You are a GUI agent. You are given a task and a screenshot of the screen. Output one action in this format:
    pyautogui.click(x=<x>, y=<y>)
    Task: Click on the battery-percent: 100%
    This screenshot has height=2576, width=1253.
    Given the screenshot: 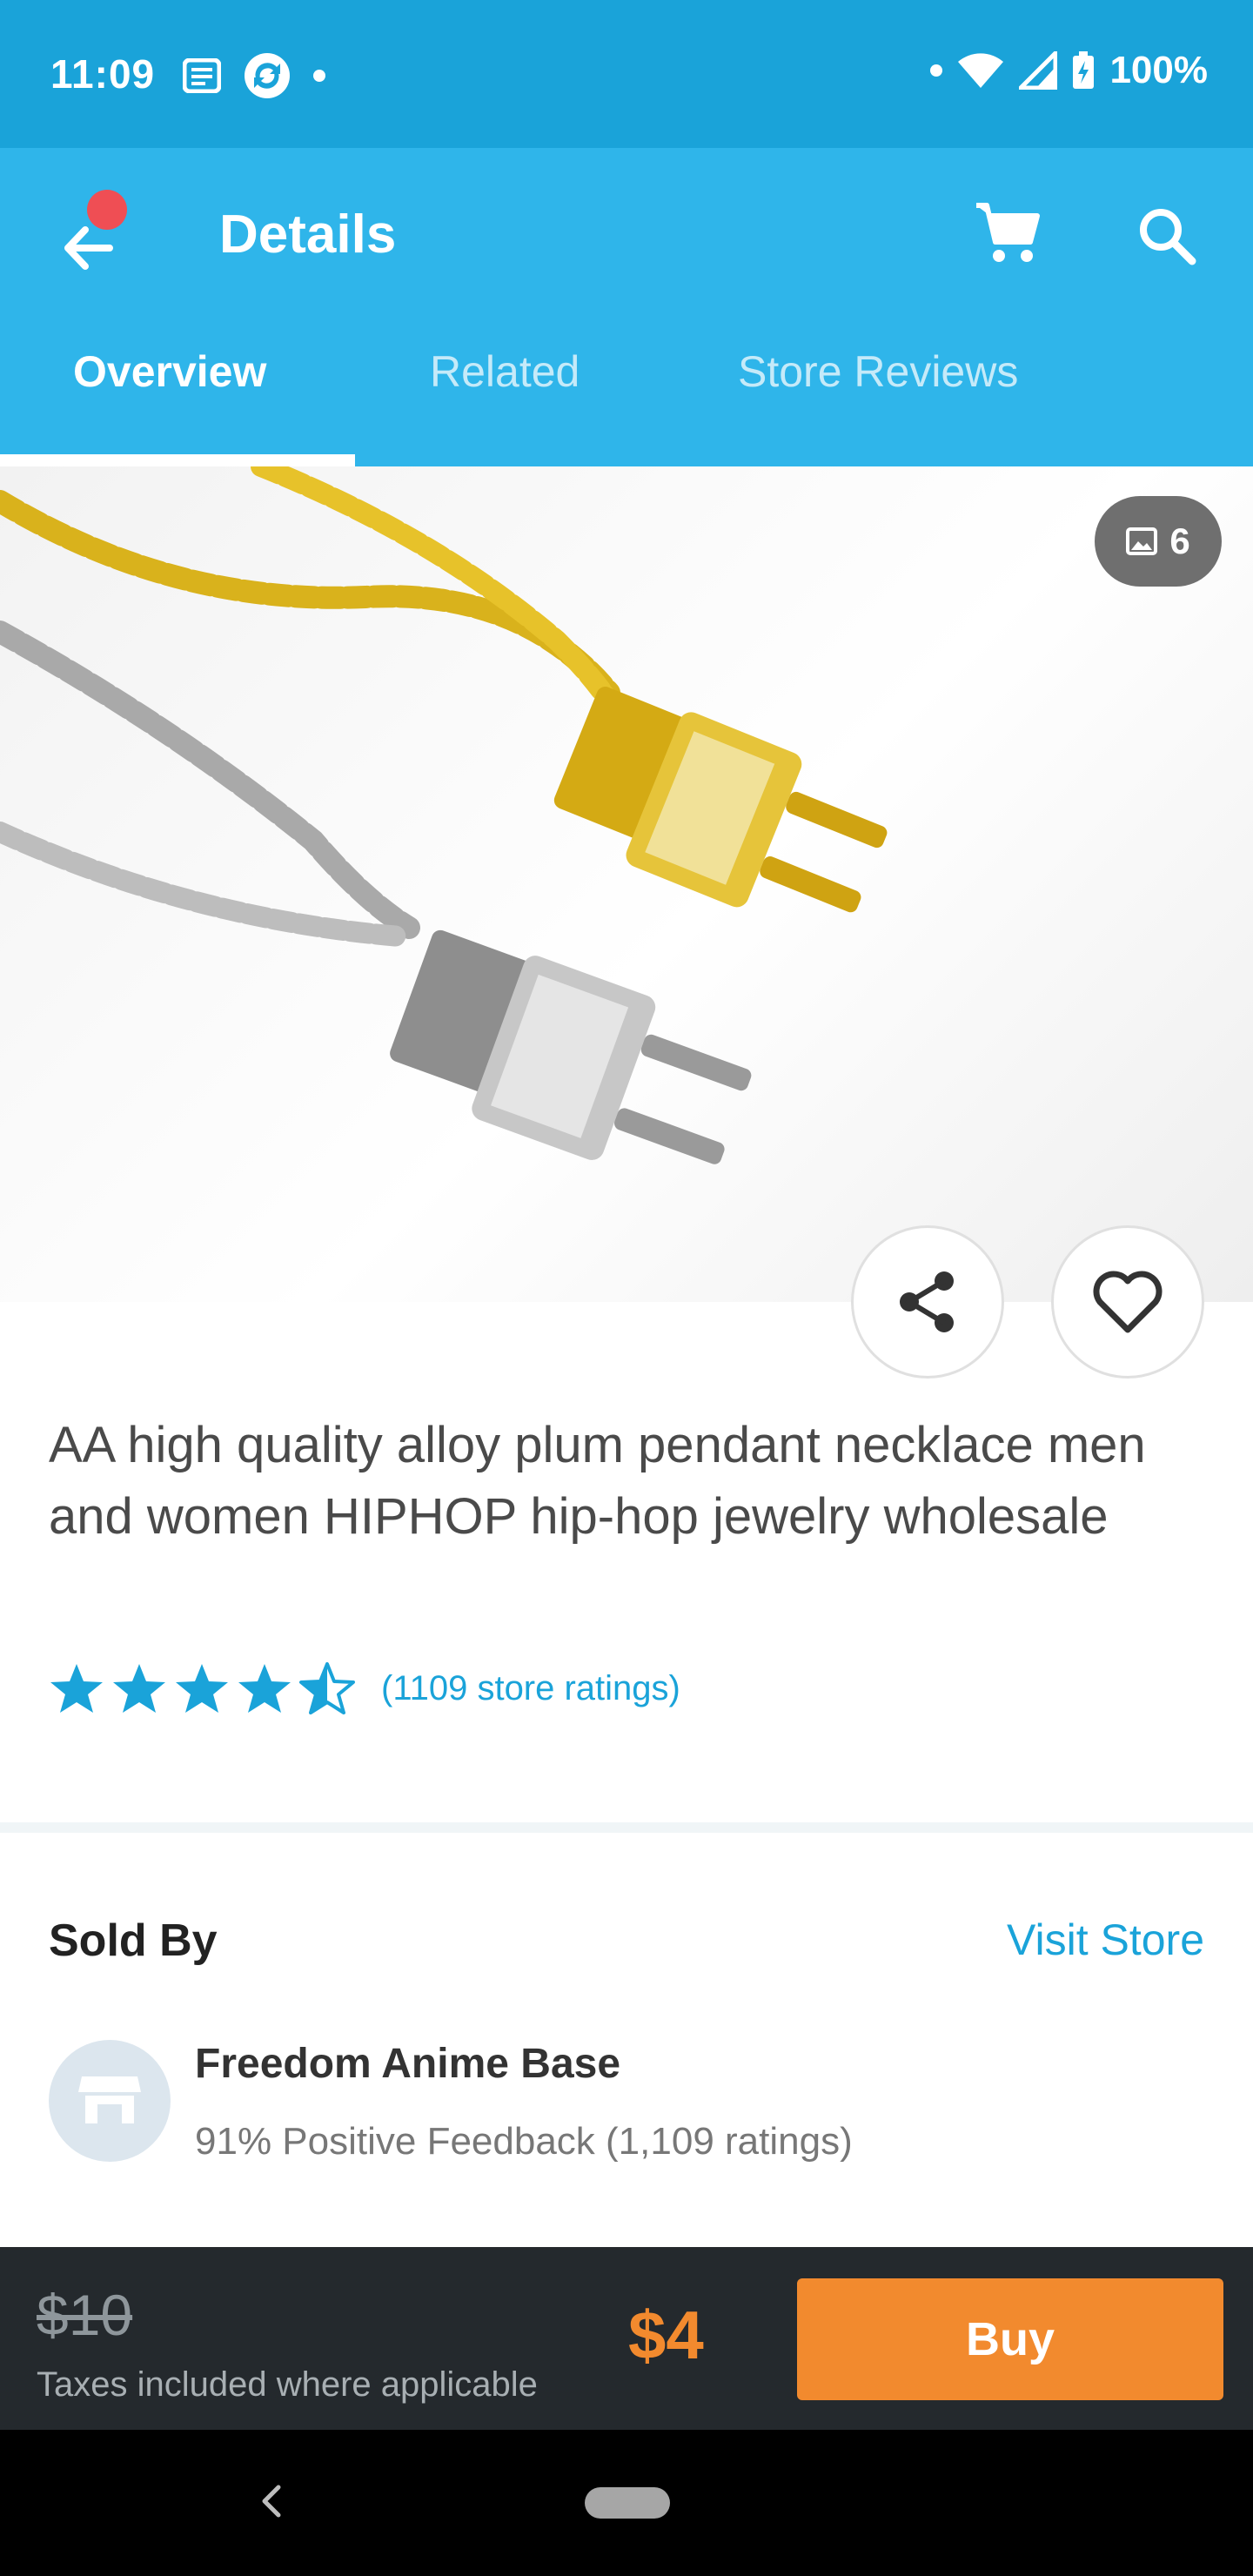 What is the action you would take?
    pyautogui.click(x=1158, y=70)
    